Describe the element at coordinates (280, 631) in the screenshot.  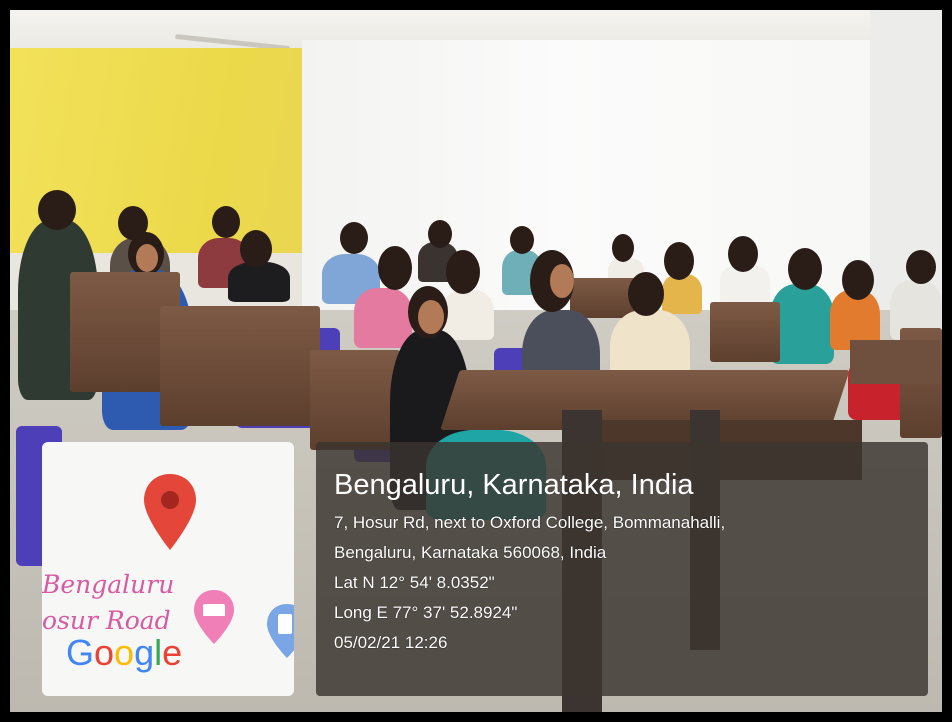
I see `fuel-station-icon` at that location.